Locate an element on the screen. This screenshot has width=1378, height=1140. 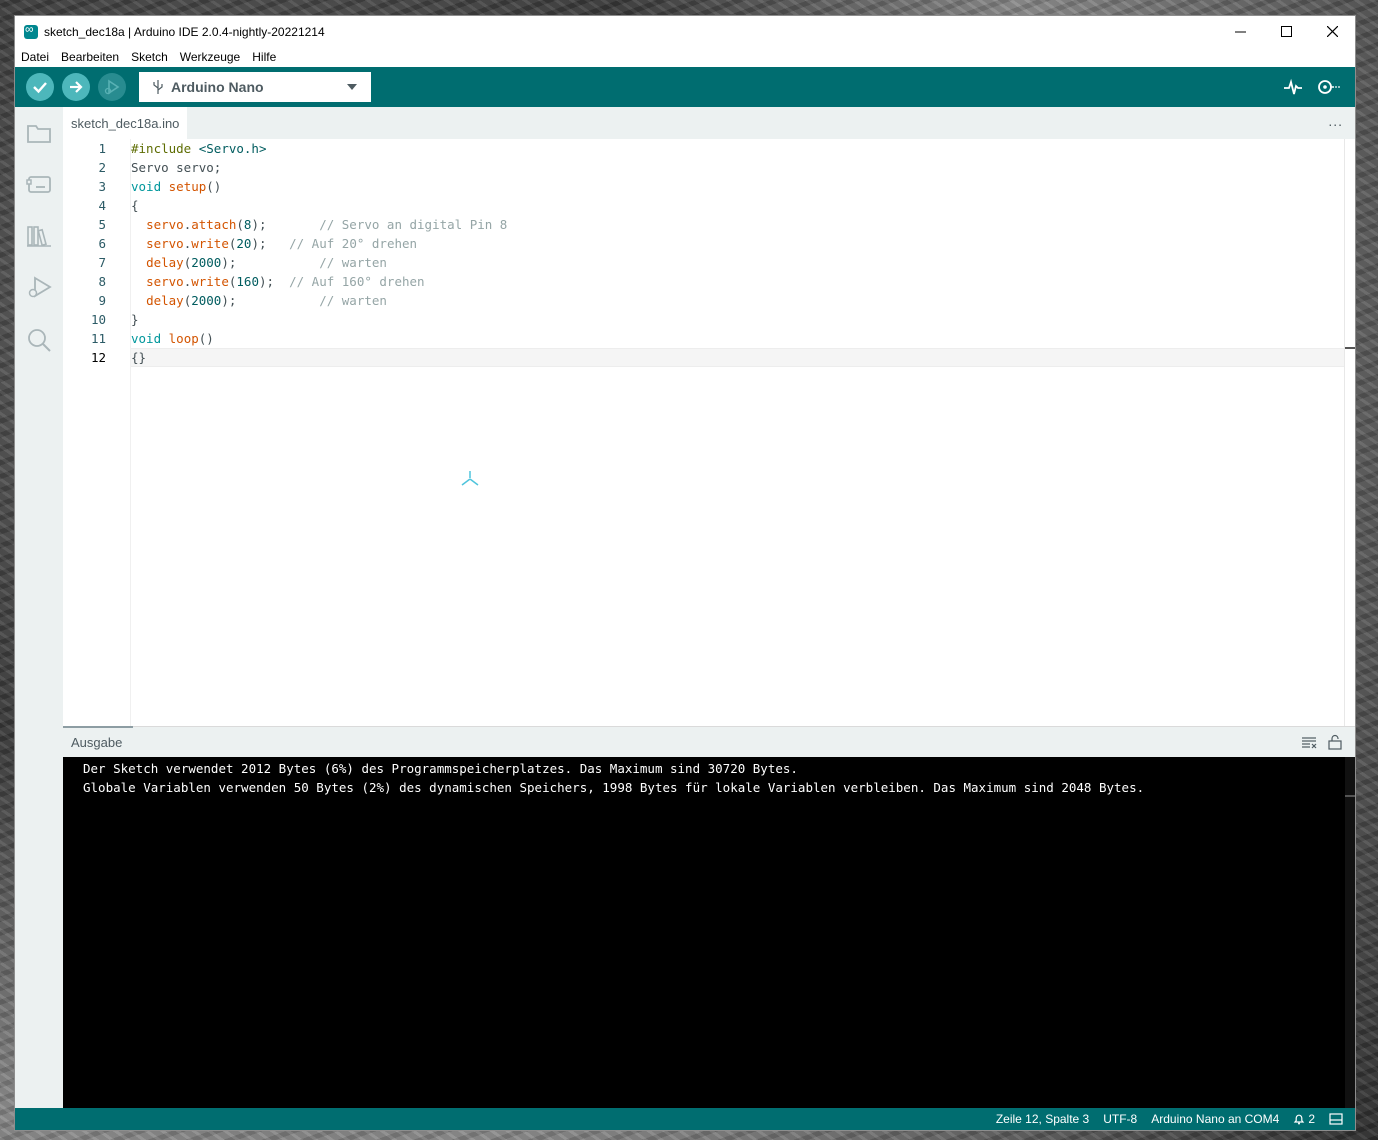
arrow-right-icon is located at coordinates (76, 87).